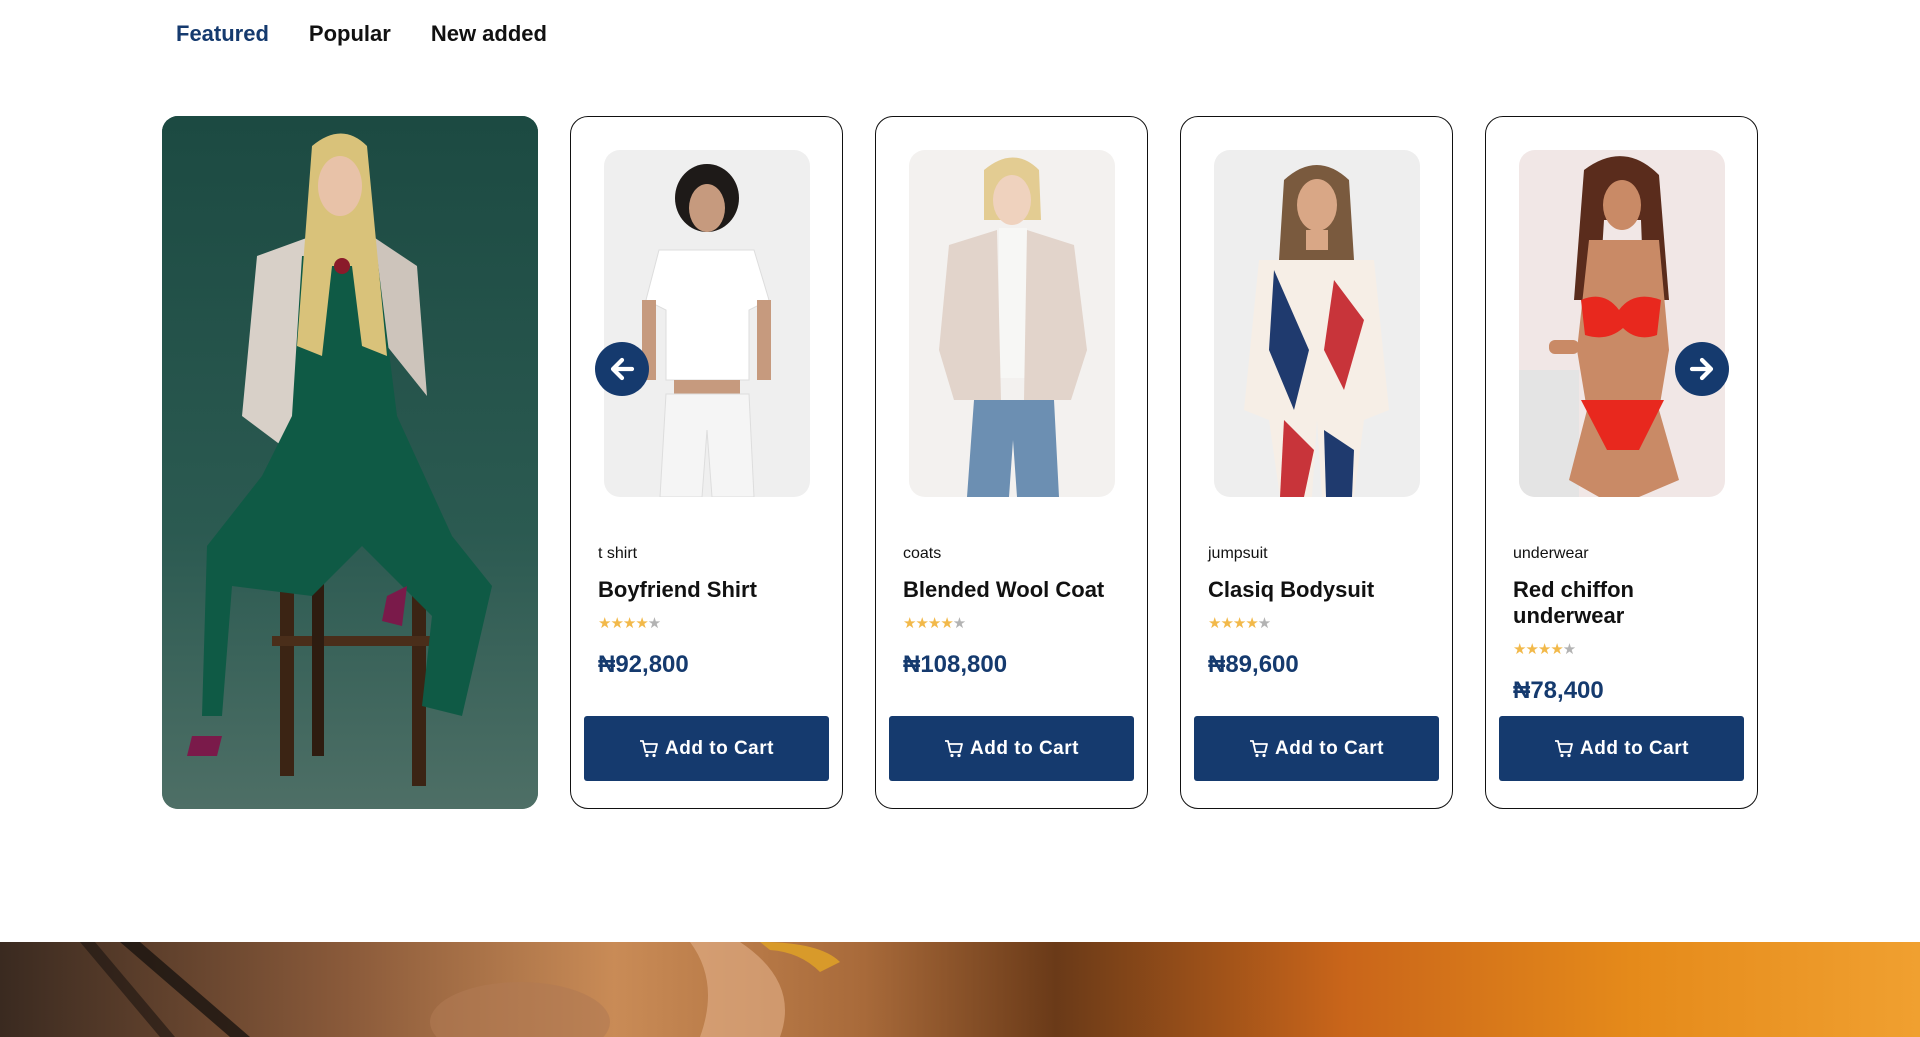 This screenshot has height=1037, width=1920. I want to click on product-category: t shirt, so click(618, 553).